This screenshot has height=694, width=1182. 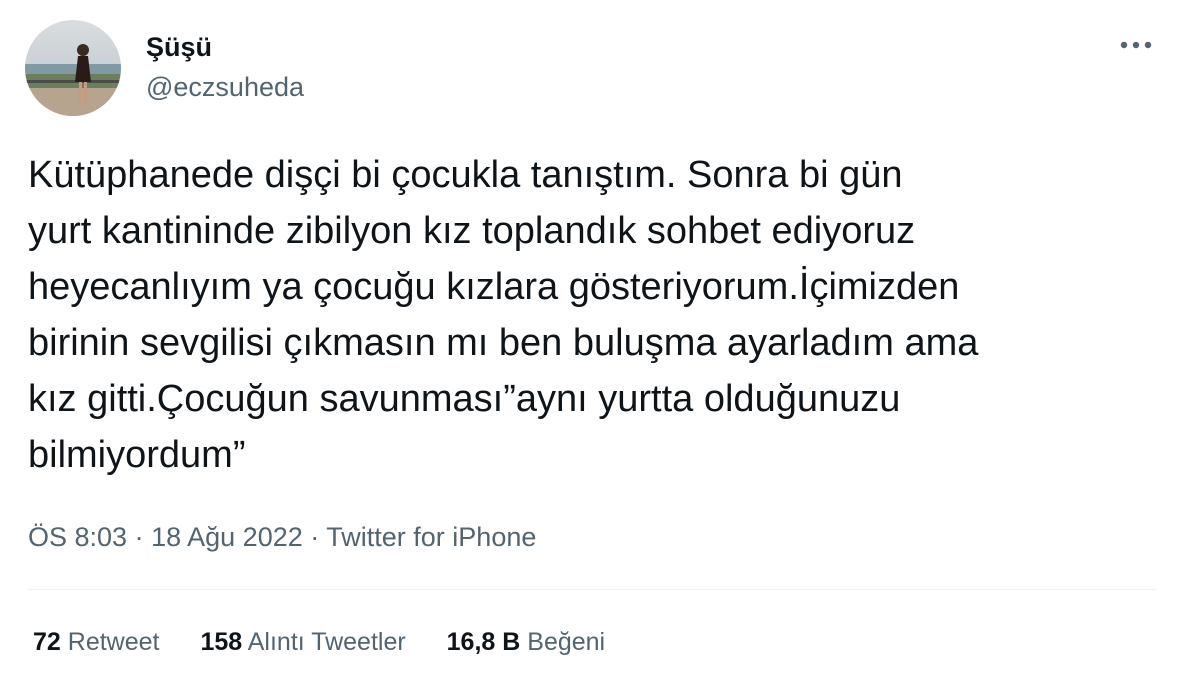 I want to click on retweets-label: Retweet, so click(x=113, y=642).